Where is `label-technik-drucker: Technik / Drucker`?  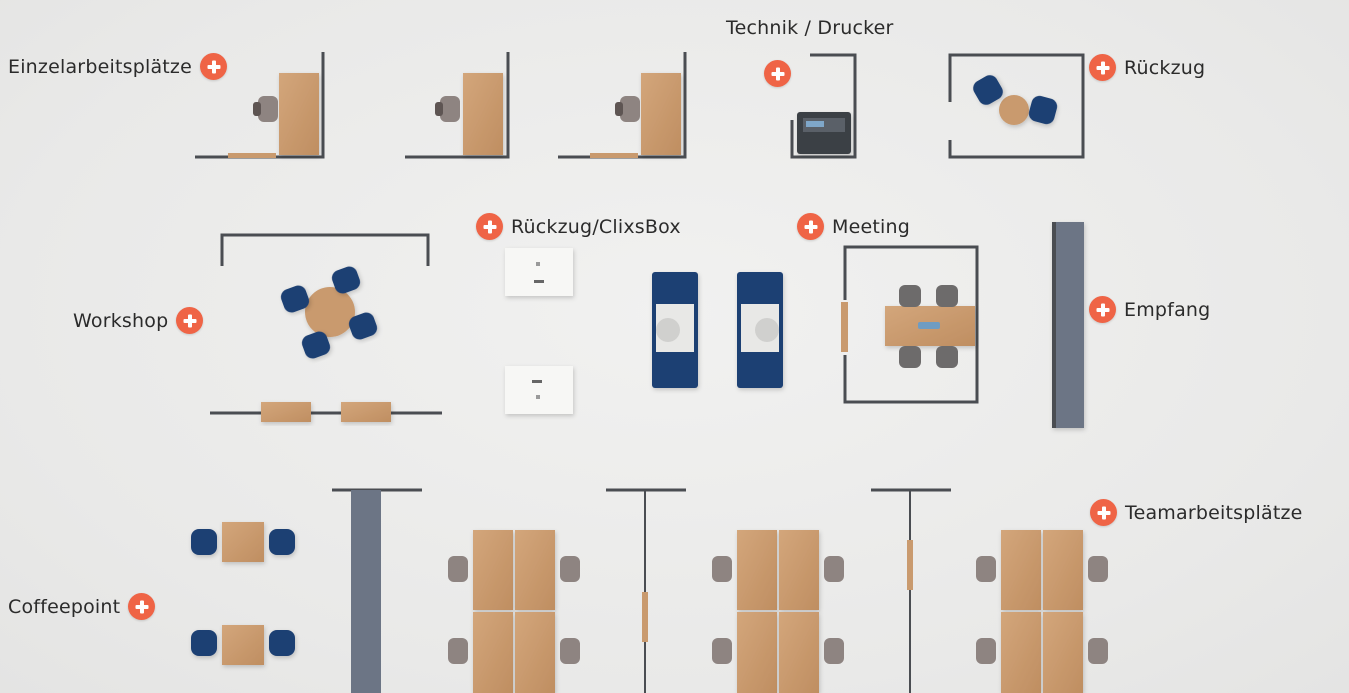
label-technik-drucker: Technik / Drucker is located at coordinates (810, 28).